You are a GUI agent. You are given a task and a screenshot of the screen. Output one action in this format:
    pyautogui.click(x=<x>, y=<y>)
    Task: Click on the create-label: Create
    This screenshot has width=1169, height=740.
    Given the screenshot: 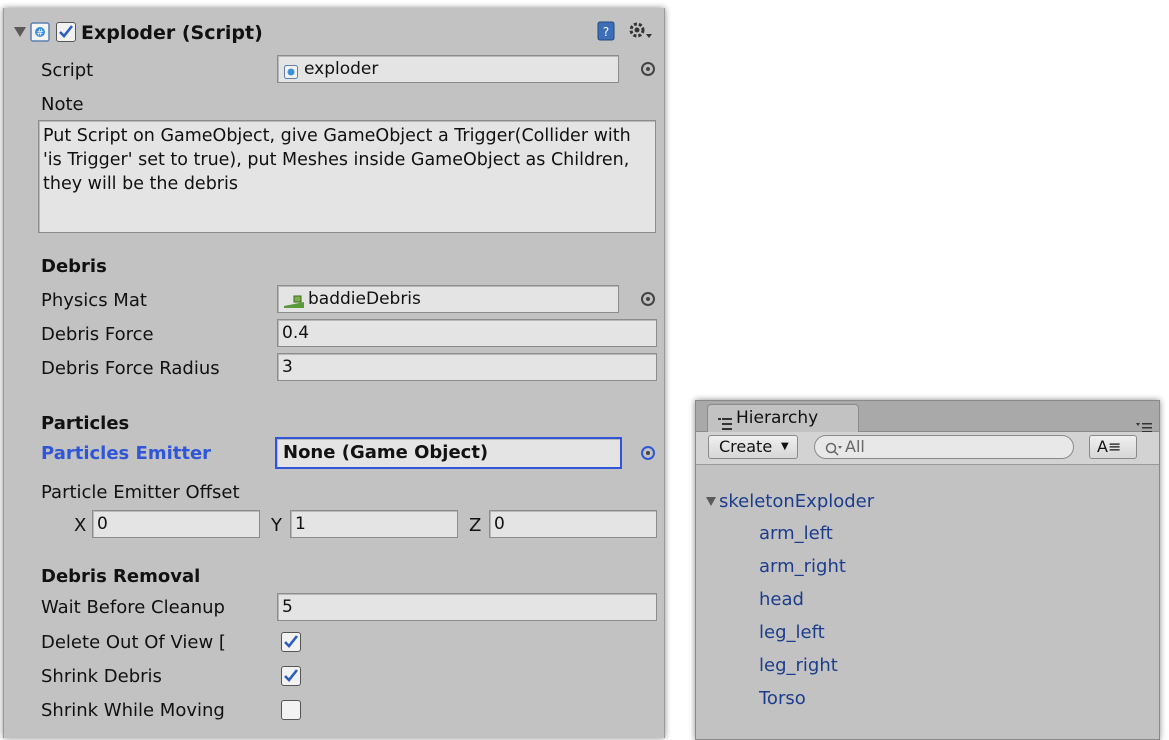 What is the action you would take?
    pyautogui.click(x=746, y=446)
    